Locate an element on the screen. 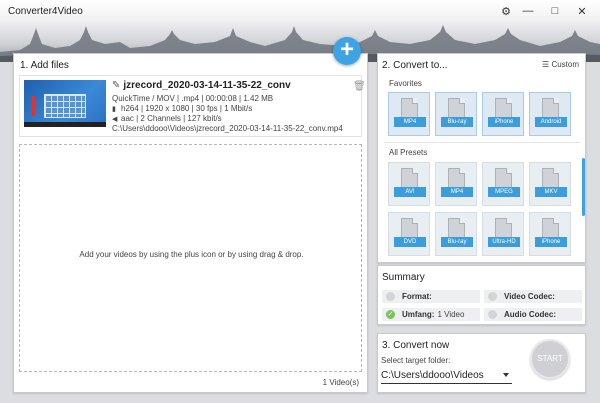  favorites-label: Favorites is located at coordinates (405, 83).